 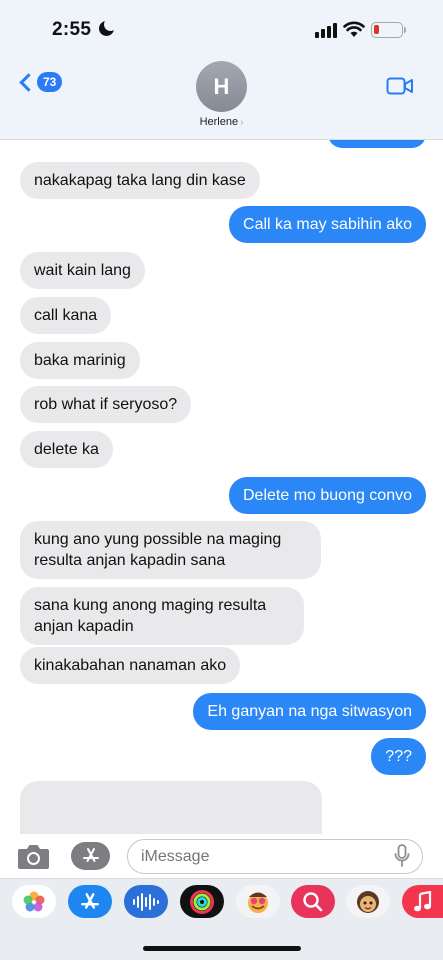 I want to click on contact-name-button: Herlene ›, so click(x=221, y=122).